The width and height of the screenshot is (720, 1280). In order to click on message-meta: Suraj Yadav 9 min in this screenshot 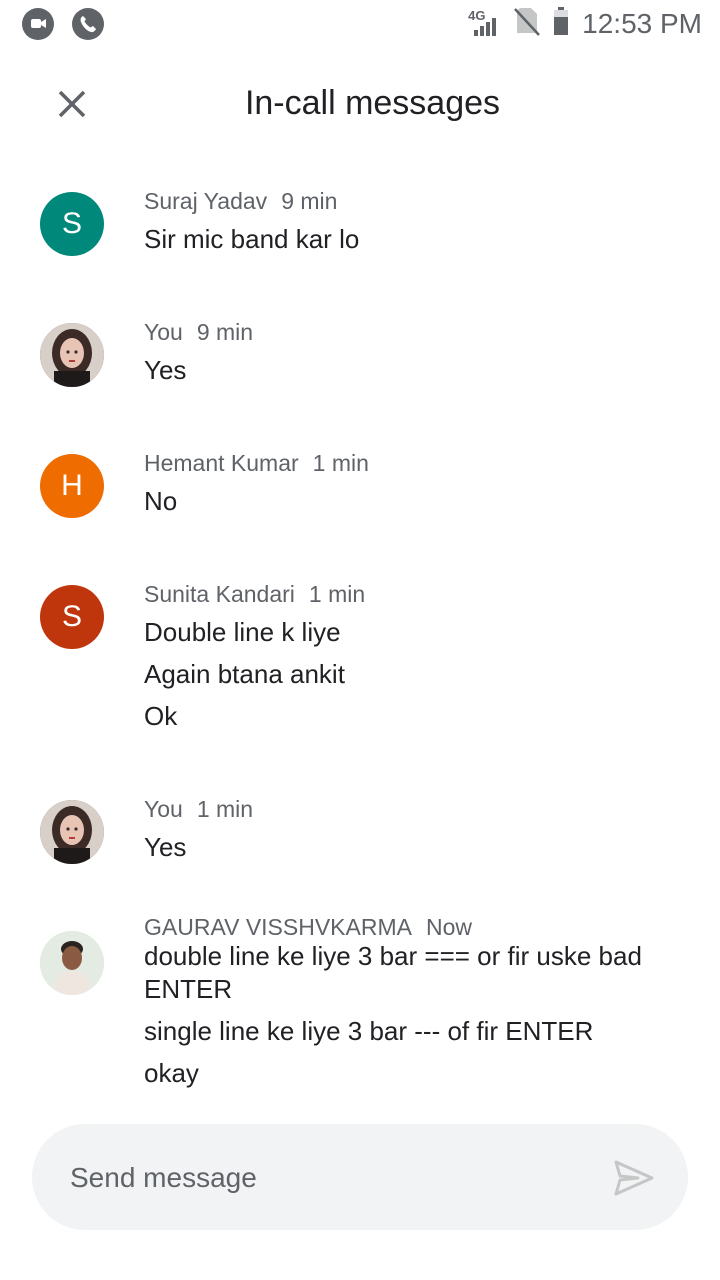, I will do `click(240, 201)`.